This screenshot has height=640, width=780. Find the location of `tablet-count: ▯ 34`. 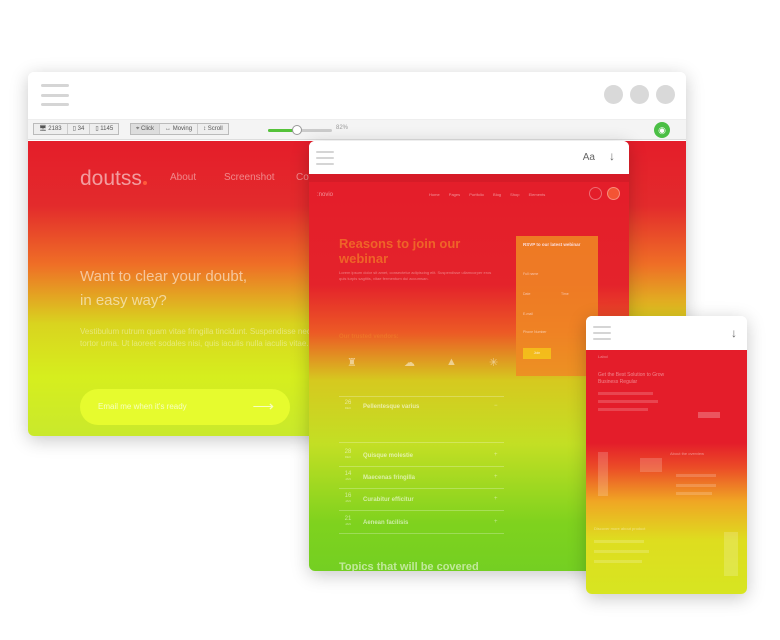

tablet-count: ▯ 34 is located at coordinates (79, 129).